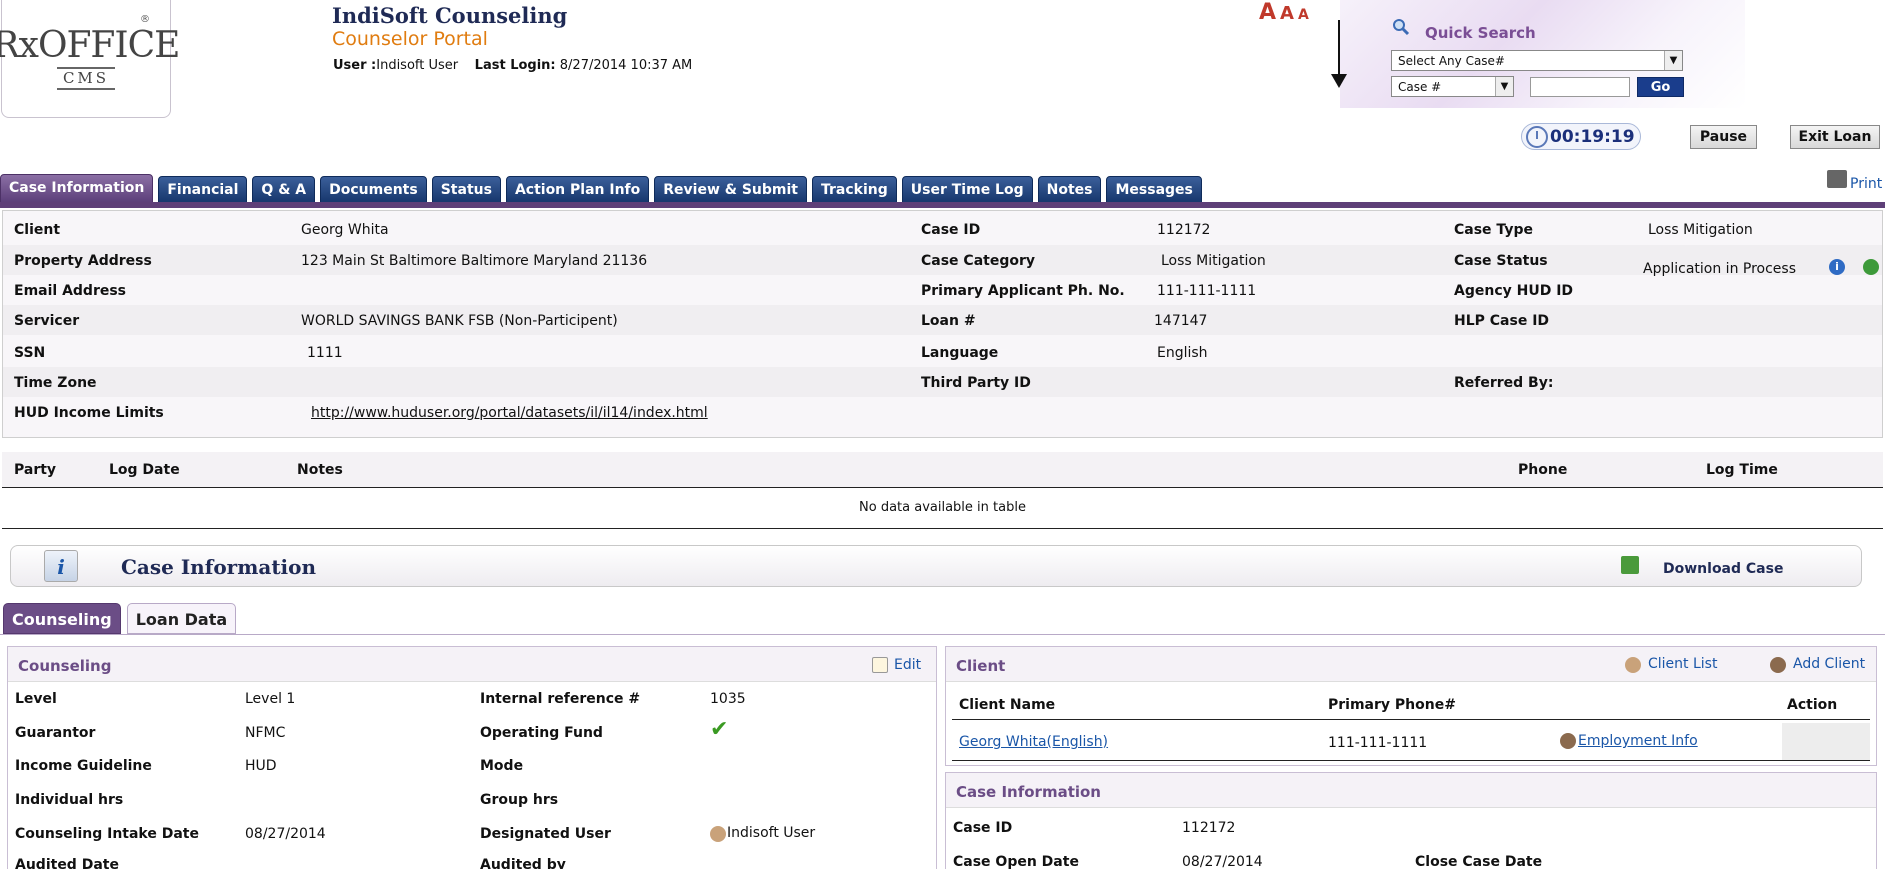 This screenshot has height=869, width=1885. Describe the element at coordinates (880, 665) in the screenshot. I see `edit-icon` at that location.